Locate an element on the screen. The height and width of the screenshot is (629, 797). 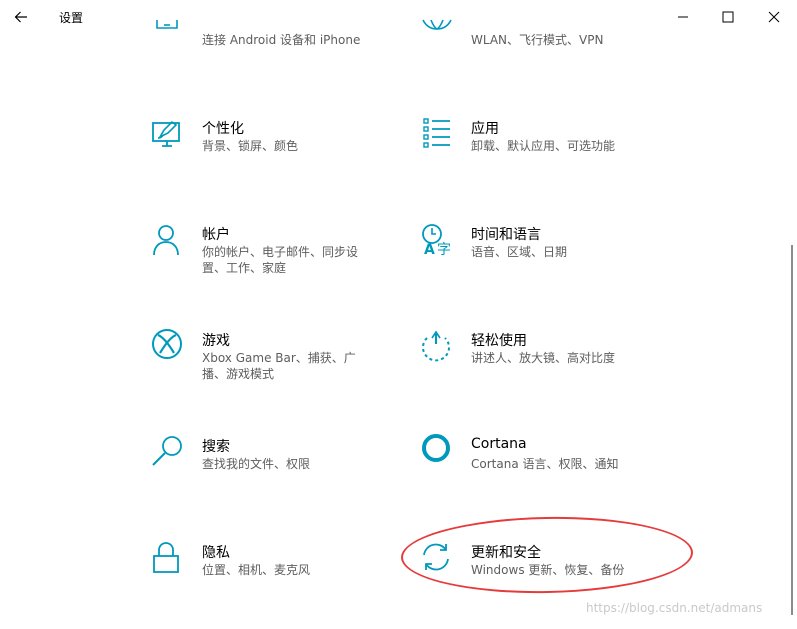
tile-personalization: 个性化 背景、锁屏、颜色 is located at coordinates (267, 158).